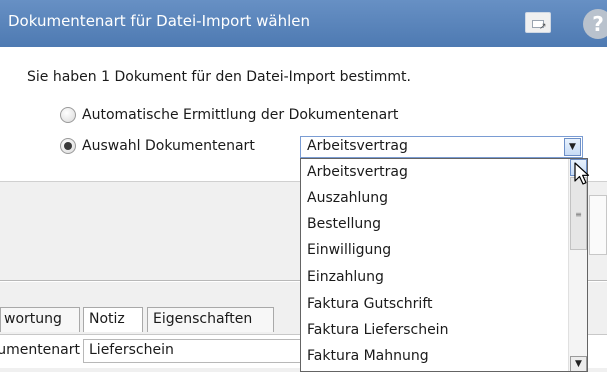  I want to click on radio-select-row: Auswahl Dokumentenart, so click(157, 146).